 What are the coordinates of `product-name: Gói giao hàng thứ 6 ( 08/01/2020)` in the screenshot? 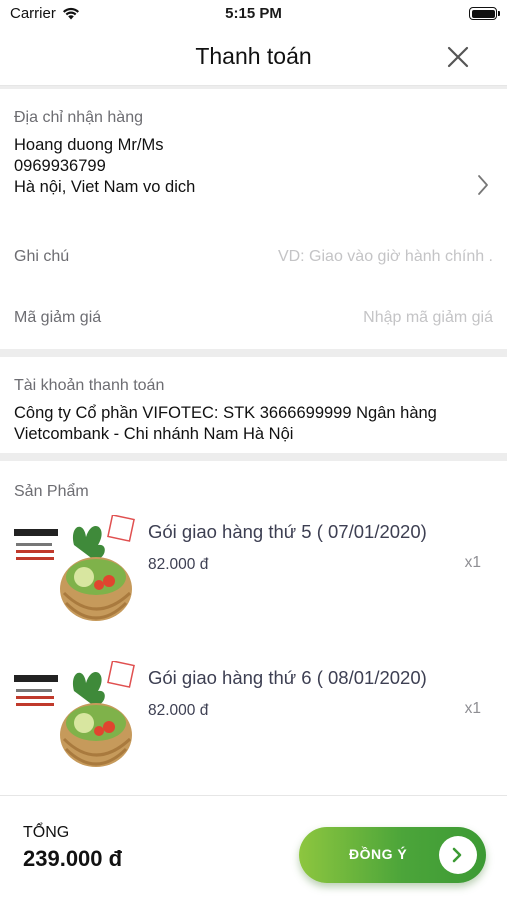 It's located at (287, 677).